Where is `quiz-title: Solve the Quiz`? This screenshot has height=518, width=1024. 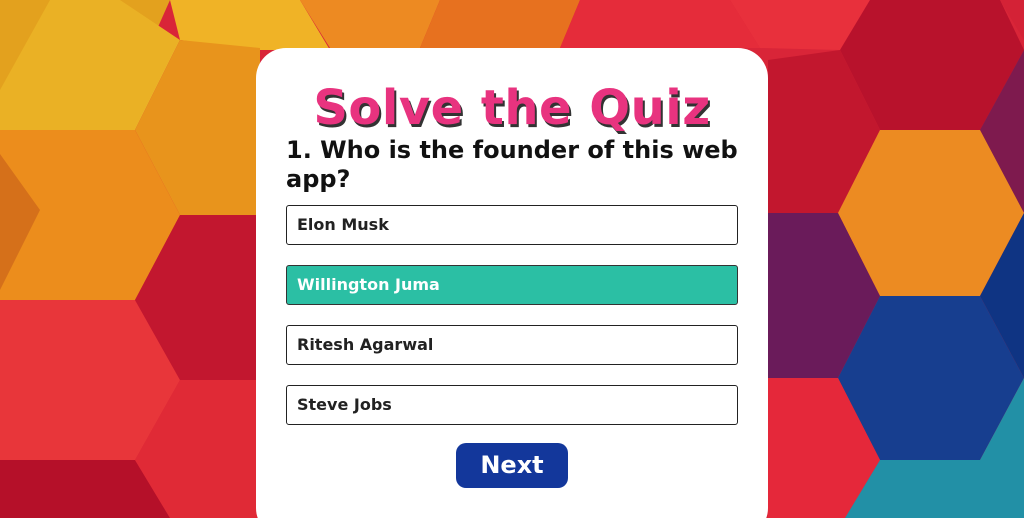
quiz-title: Solve the Quiz is located at coordinates (512, 108).